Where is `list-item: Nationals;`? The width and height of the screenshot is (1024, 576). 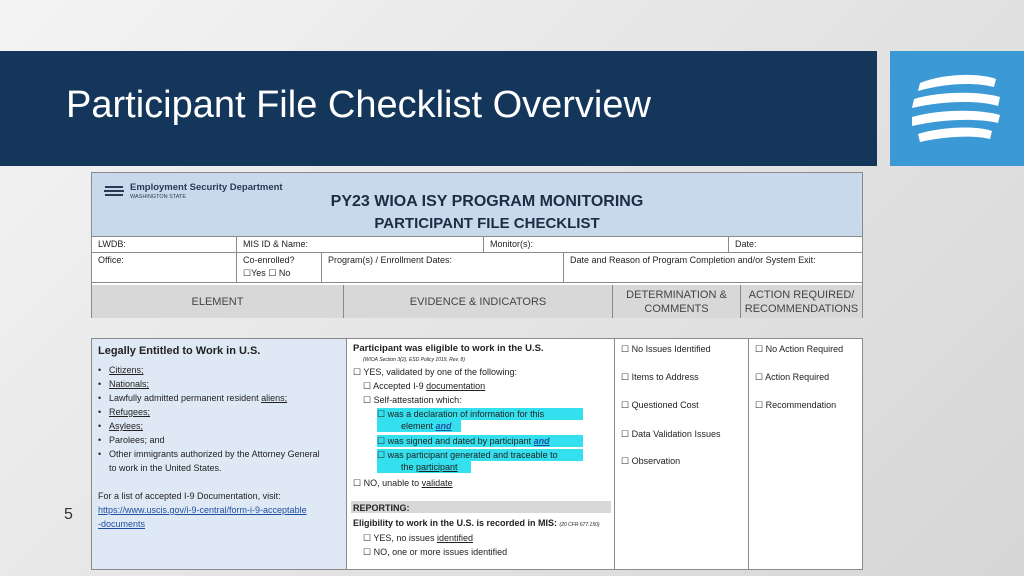
list-item: Nationals; is located at coordinates (222, 384).